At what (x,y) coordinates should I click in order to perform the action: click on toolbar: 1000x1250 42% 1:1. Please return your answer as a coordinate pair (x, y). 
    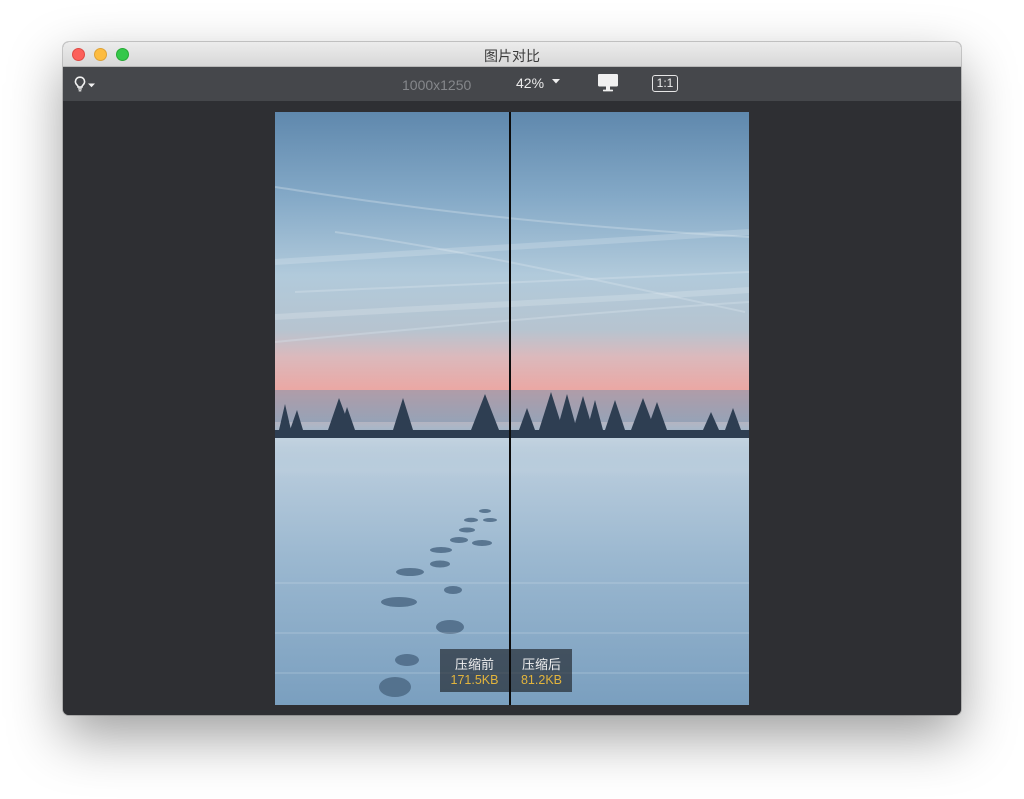
    Looking at the image, I should click on (512, 84).